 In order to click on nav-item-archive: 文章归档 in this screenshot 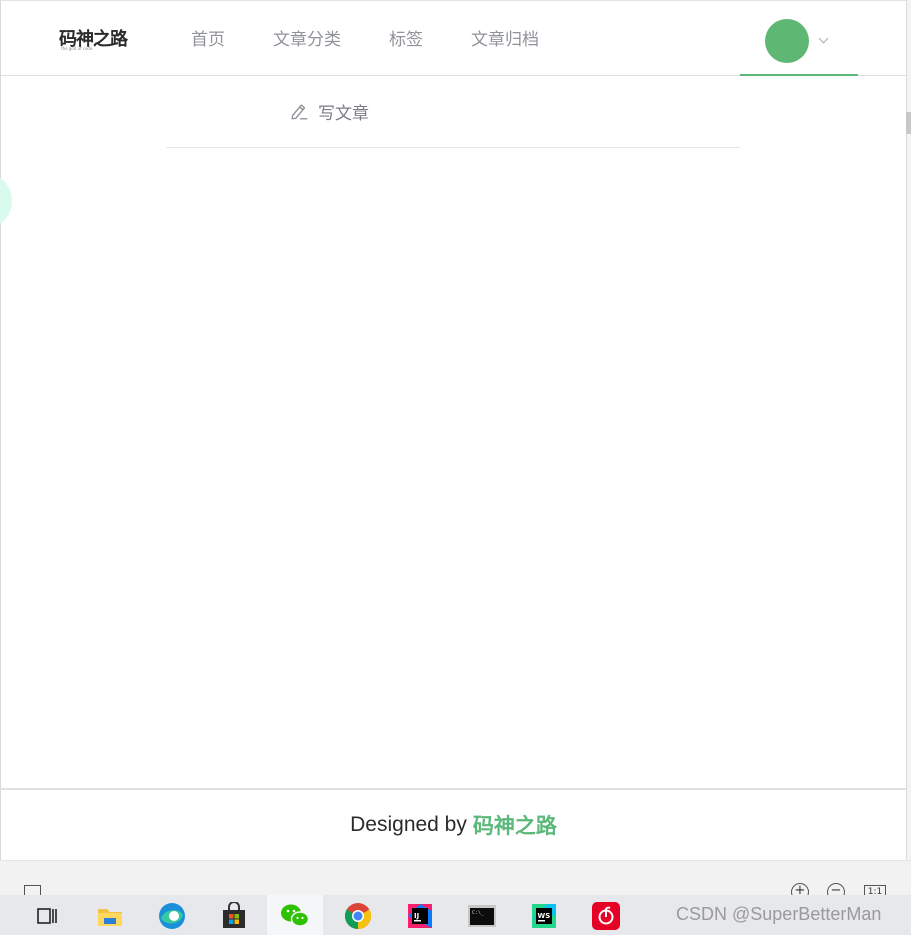, I will do `click(505, 40)`.